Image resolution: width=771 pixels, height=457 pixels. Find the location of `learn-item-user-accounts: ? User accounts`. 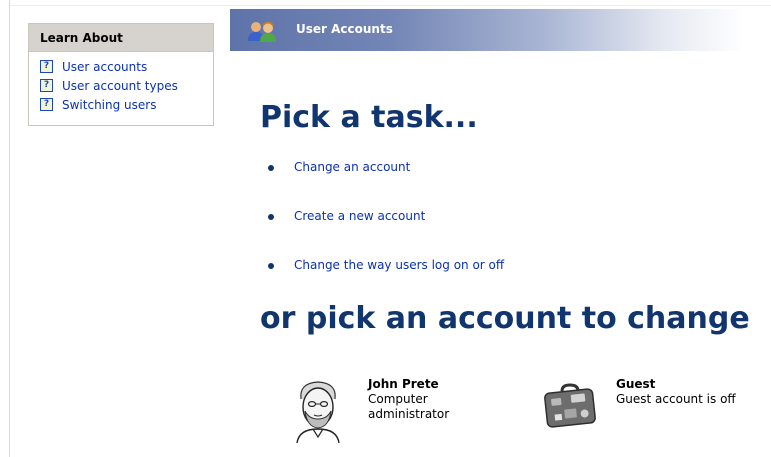

learn-item-user-accounts: ? User accounts is located at coordinates (126, 66).